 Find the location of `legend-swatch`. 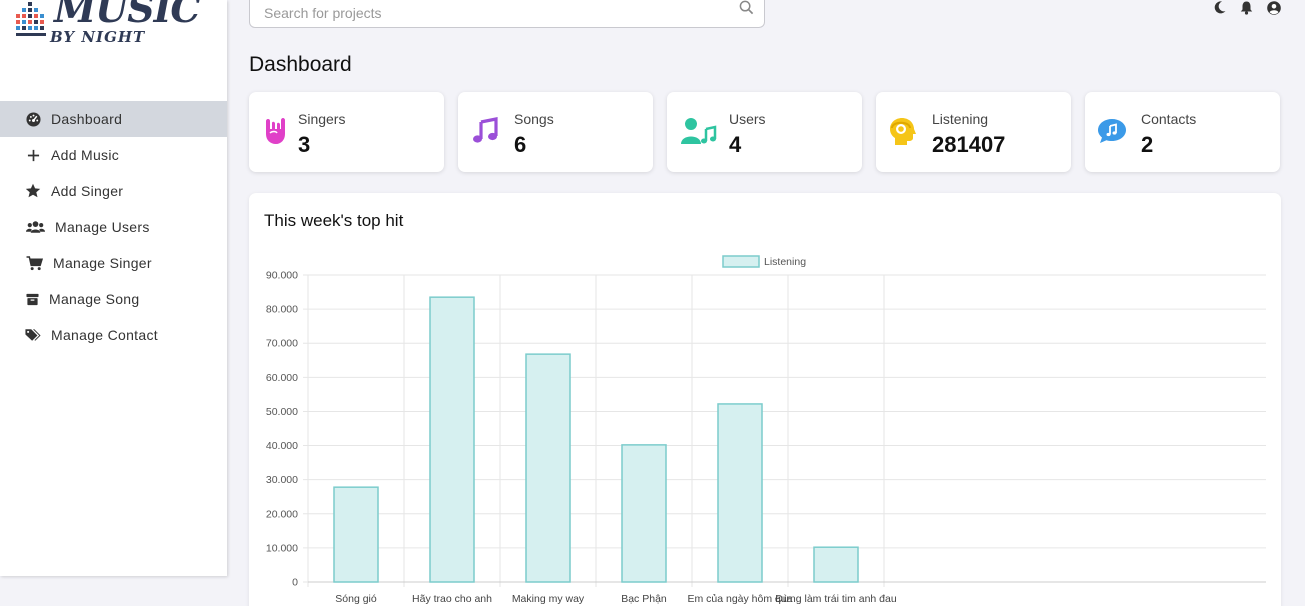

legend-swatch is located at coordinates (741, 261).